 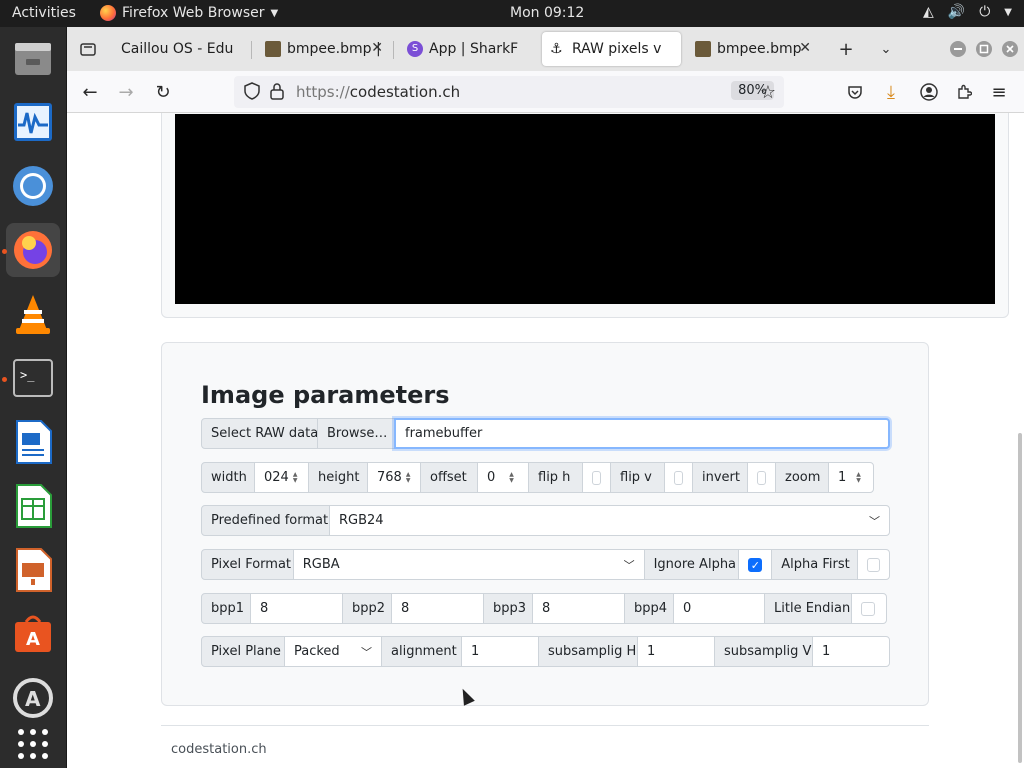 I want to click on app-menu: Firefox Web Browser ▼, so click(x=189, y=13).